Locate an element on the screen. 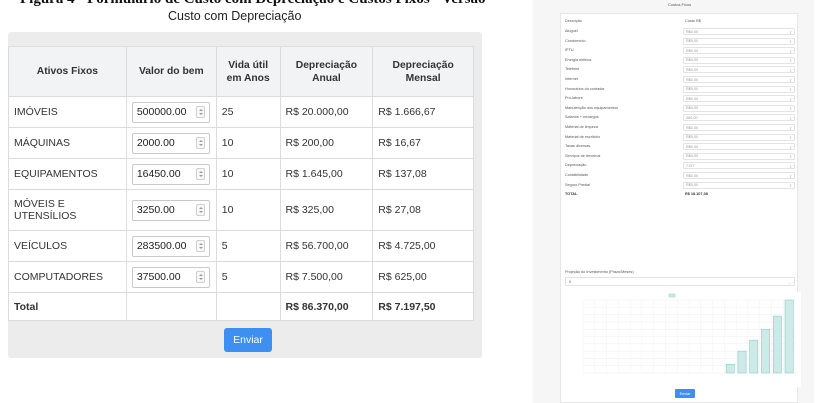 The width and height of the screenshot is (822, 403). header-life: Vida útil em Anos is located at coordinates (248, 71).